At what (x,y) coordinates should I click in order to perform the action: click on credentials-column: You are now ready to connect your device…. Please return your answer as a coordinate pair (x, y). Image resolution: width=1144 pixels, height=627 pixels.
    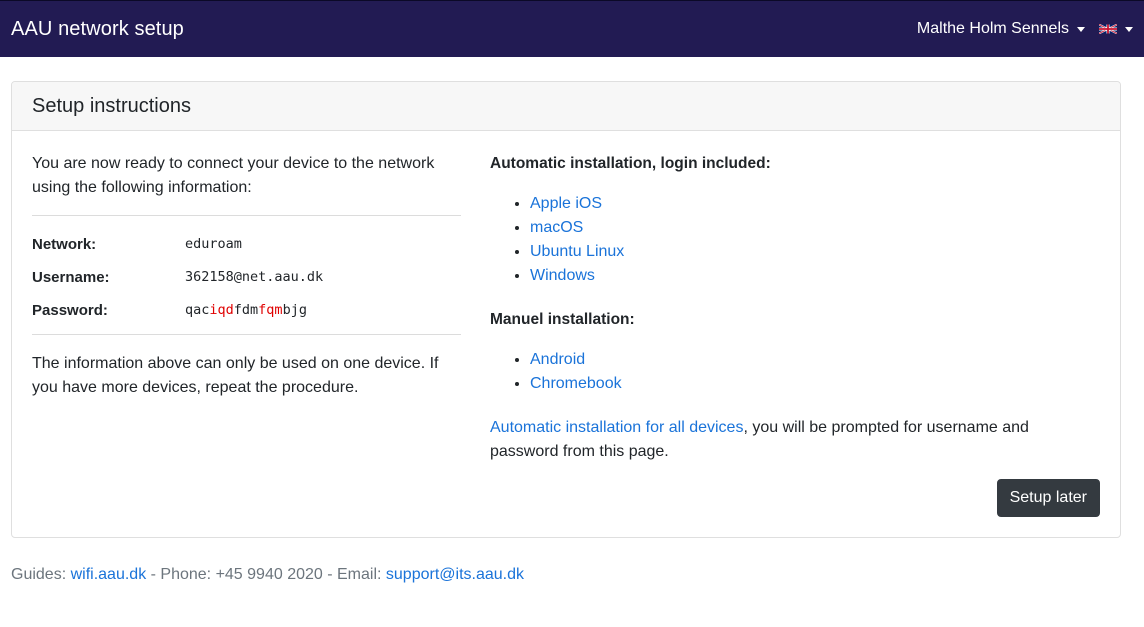
    Looking at the image, I should click on (246, 276).